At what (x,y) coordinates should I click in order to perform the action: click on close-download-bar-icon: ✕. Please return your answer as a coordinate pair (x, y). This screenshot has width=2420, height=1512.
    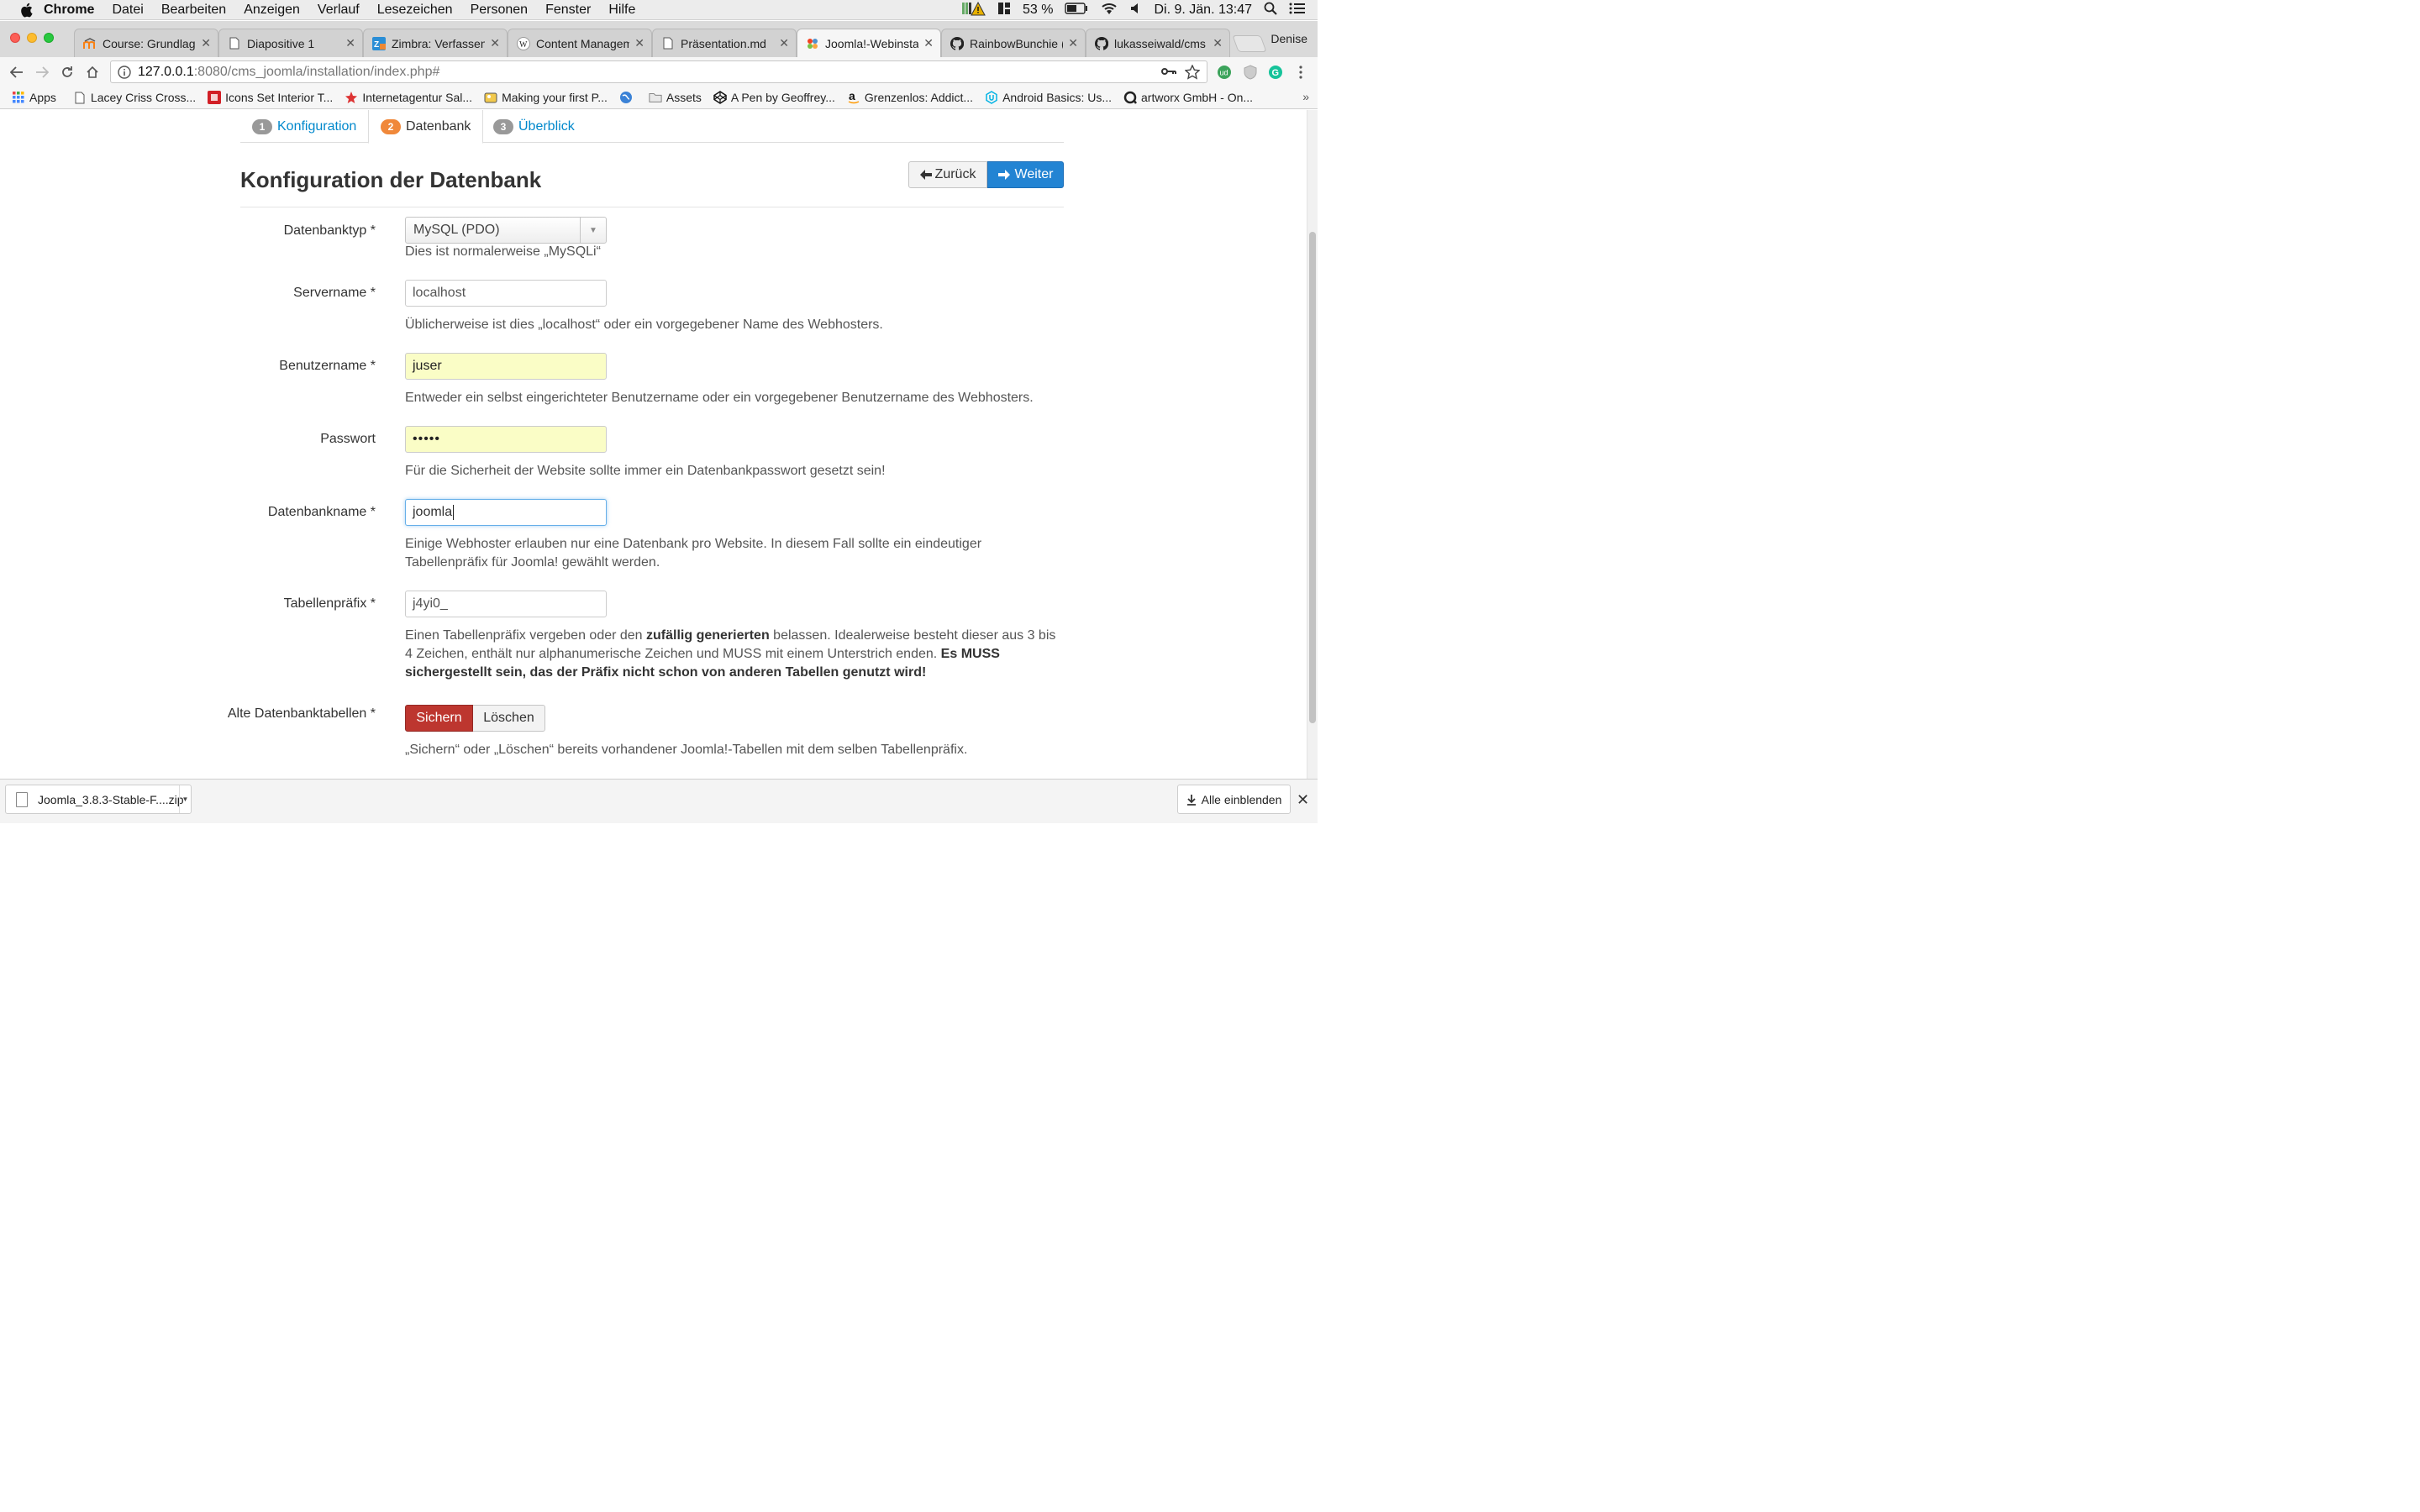
    Looking at the image, I should click on (1303, 800).